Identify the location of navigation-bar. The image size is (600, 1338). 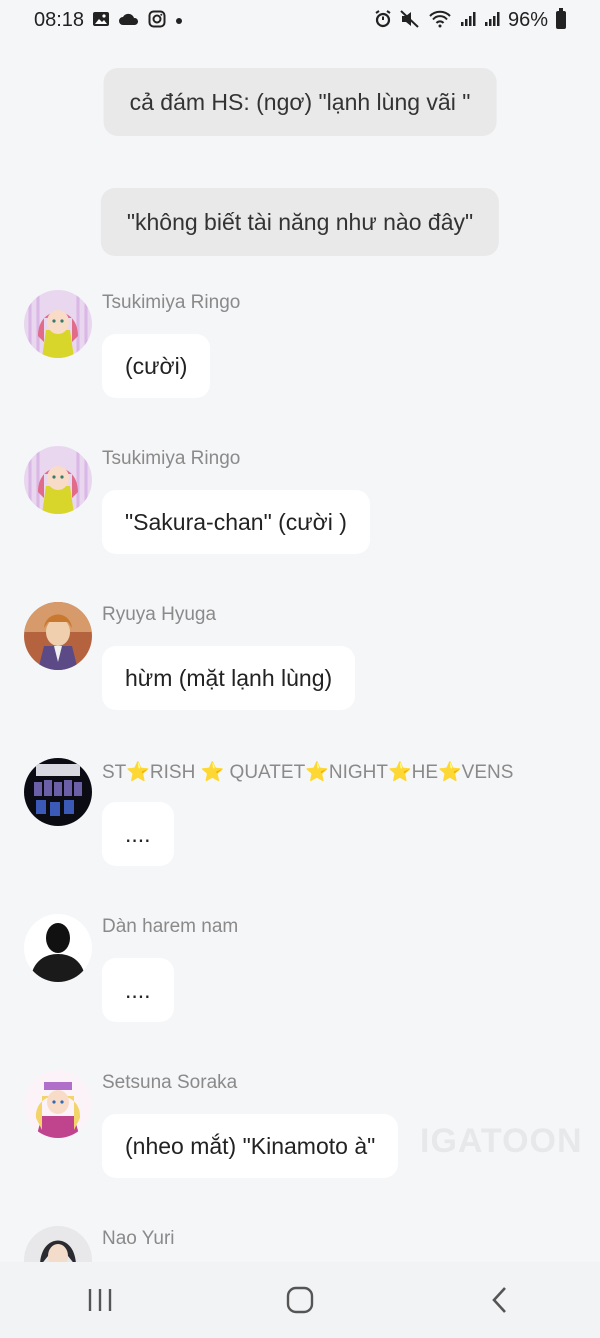
(300, 1300).